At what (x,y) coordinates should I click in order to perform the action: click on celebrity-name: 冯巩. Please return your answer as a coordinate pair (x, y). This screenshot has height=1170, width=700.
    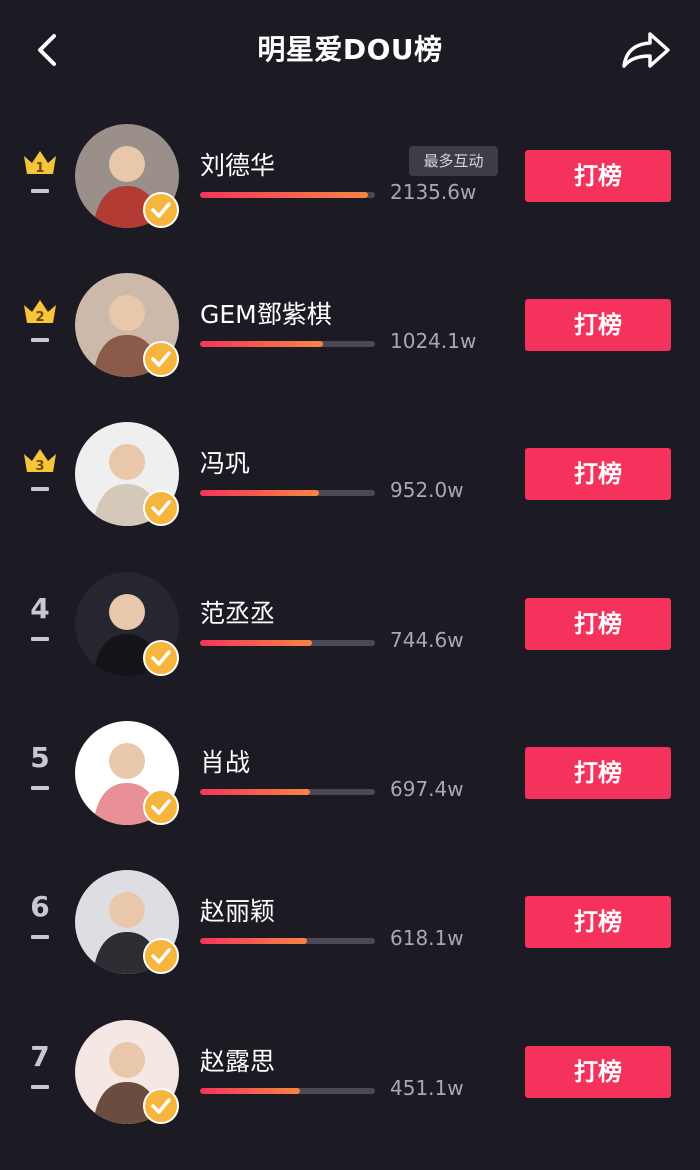
    Looking at the image, I should click on (225, 462).